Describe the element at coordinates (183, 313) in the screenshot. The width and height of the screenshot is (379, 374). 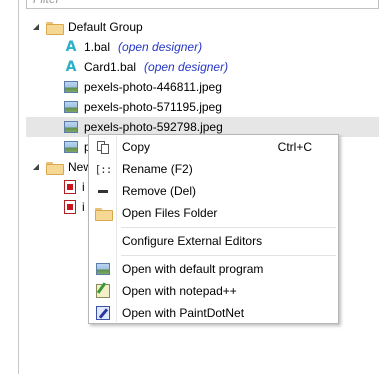
I see `menu-item-label: Open with PaintDotNet` at that location.